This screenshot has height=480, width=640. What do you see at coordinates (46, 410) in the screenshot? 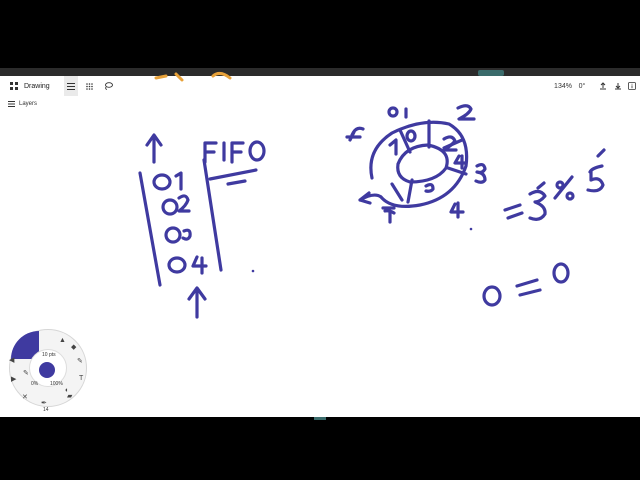
I see `tool-size-value: 14` at bounding box center [46, 410].